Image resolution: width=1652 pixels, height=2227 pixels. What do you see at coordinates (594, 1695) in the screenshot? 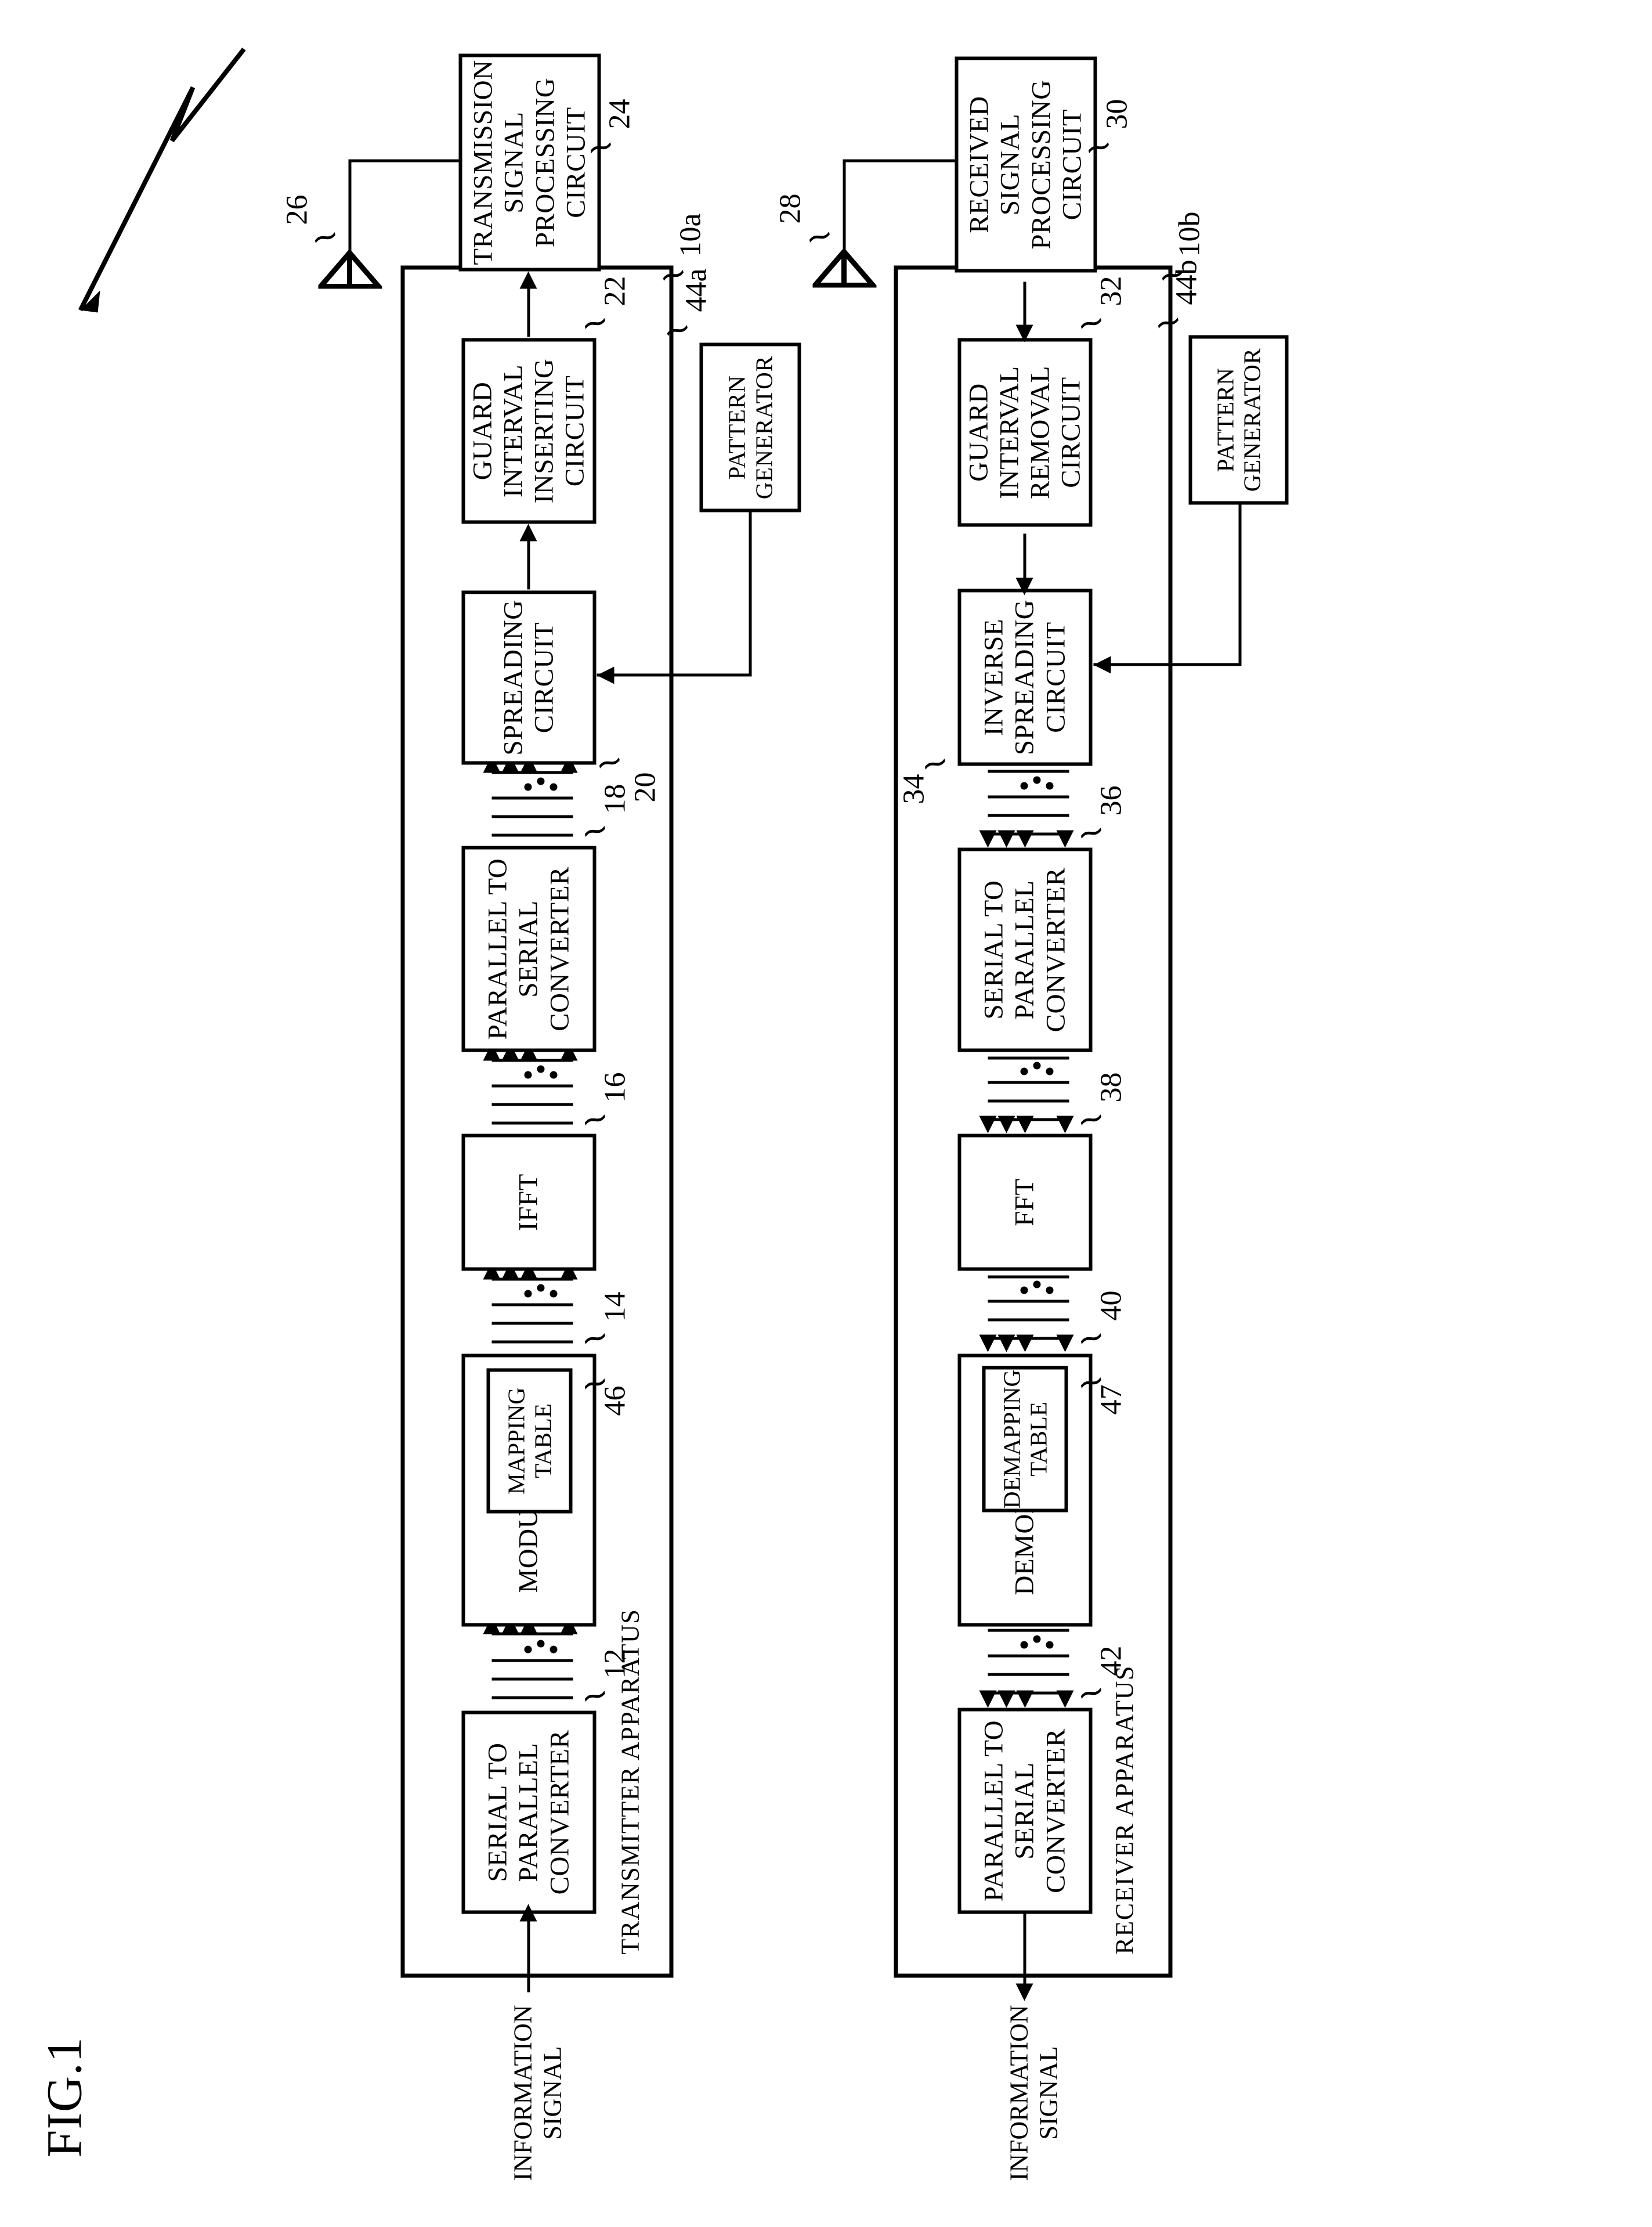
I see `ref-leader-12: ∼` at bounding box center [594, 1695].